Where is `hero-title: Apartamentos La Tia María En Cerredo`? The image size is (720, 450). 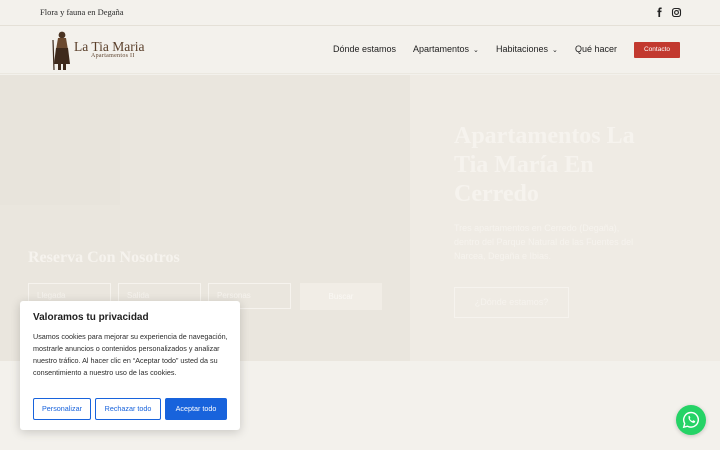
hero-title: Apartamentos La Tia María En Cerredo is located at coordinates (544, 165).